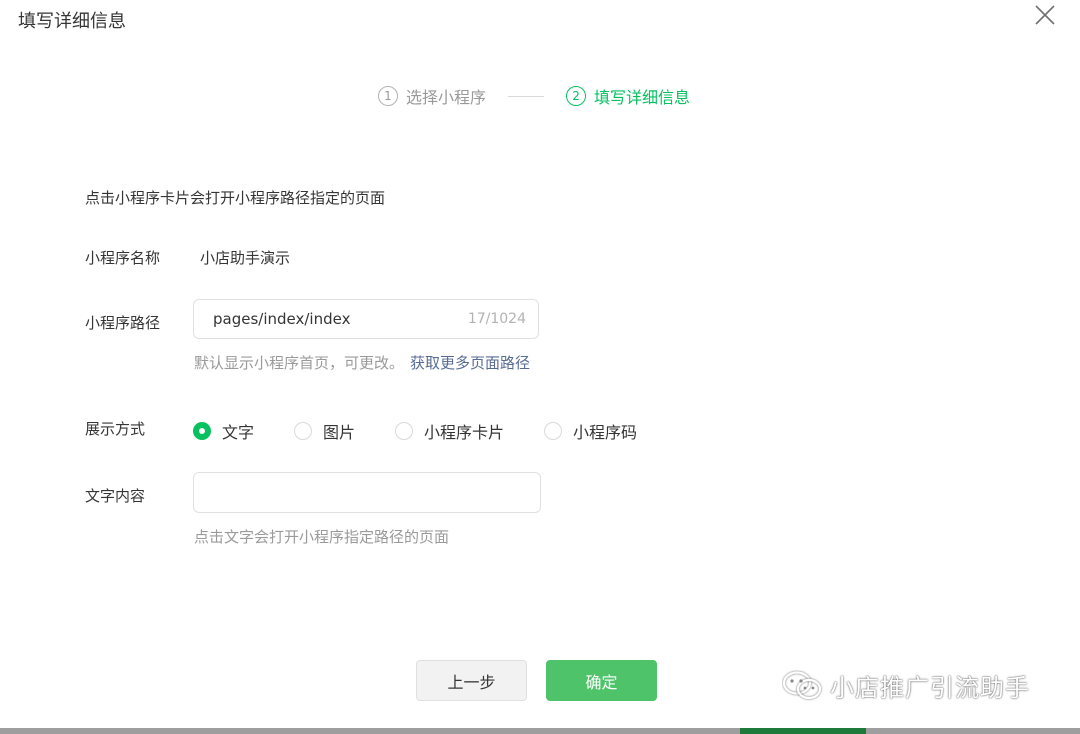 This screenshot has width=1080, height=734. I want to click on stepper: 1 选择小程序 2 填写详细信息, so click(534, 96).